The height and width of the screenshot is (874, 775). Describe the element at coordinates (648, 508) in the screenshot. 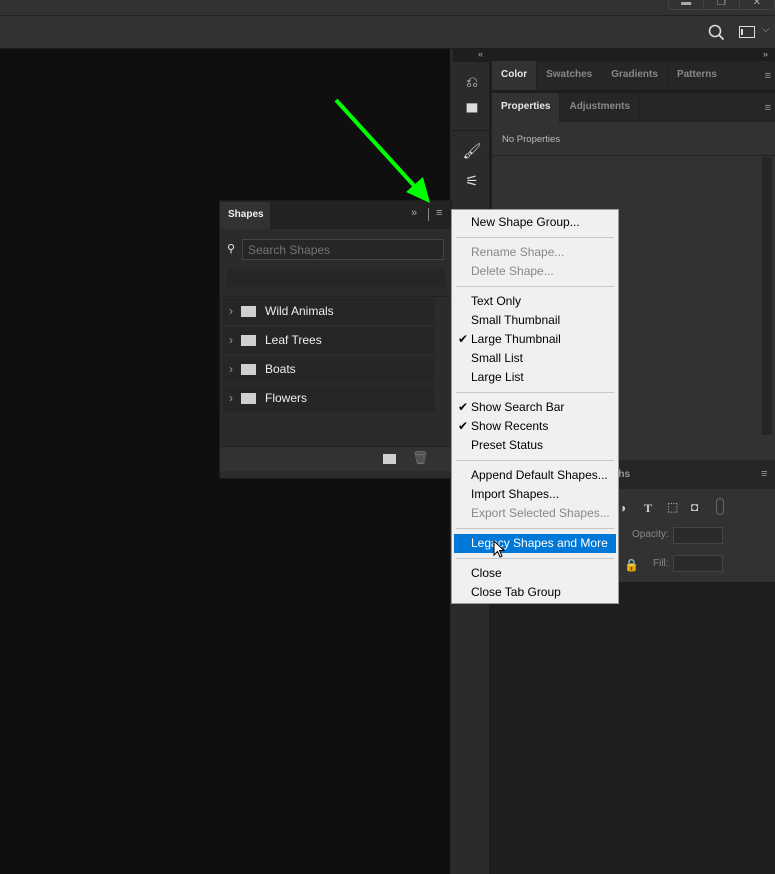

I see `type-filter-icon: T` at that location.